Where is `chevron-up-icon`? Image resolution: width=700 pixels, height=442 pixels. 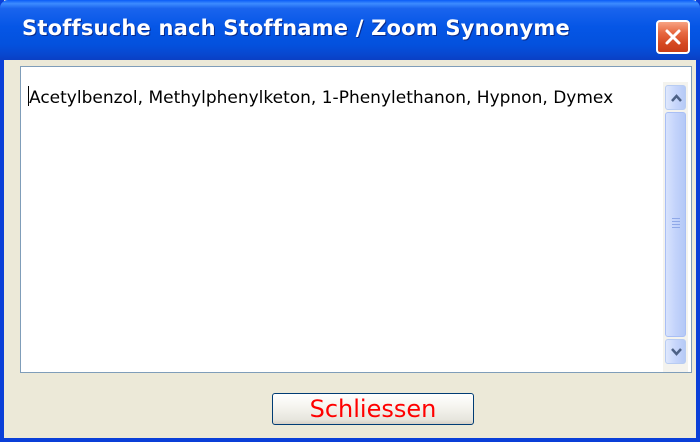 chevron-up-icon is located at coordinates (676, 98).